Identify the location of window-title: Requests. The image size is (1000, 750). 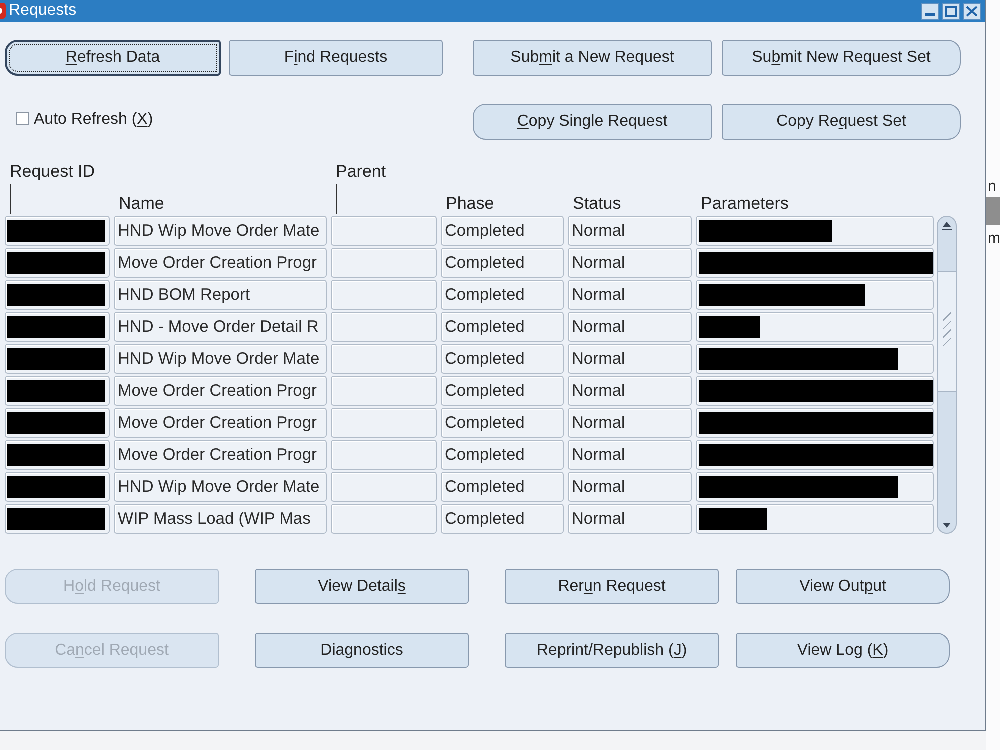
(43, 11).